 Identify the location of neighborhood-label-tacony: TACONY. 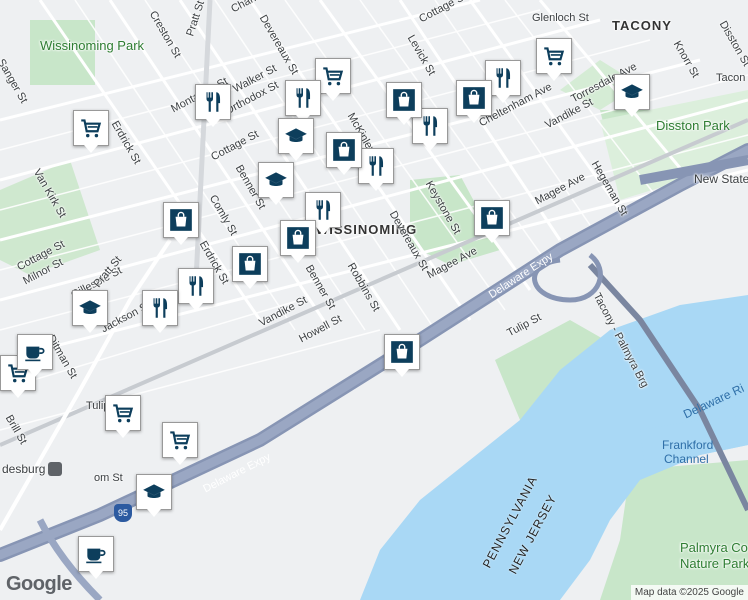
(642, 25).